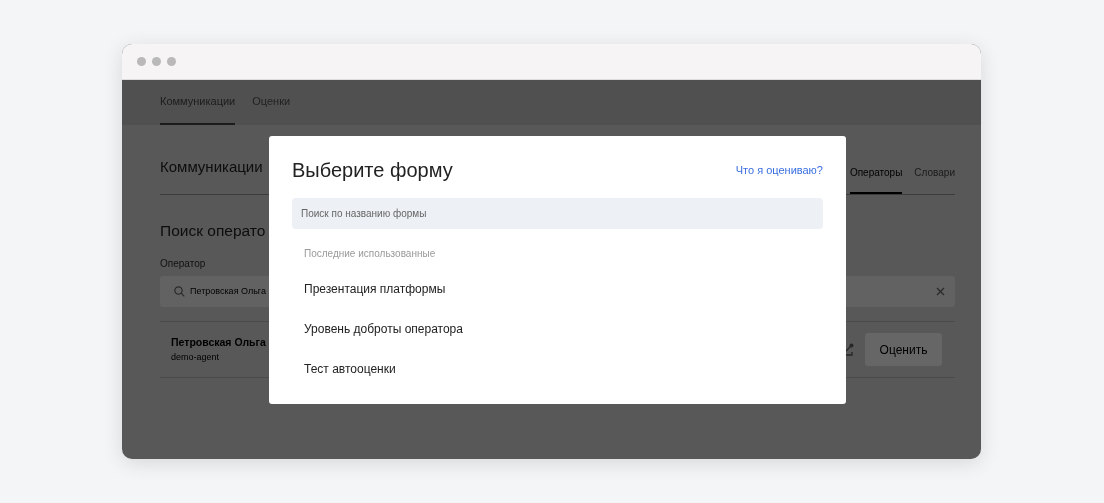  I want to click on modal-title: Выберите форму, so click(372, 170).